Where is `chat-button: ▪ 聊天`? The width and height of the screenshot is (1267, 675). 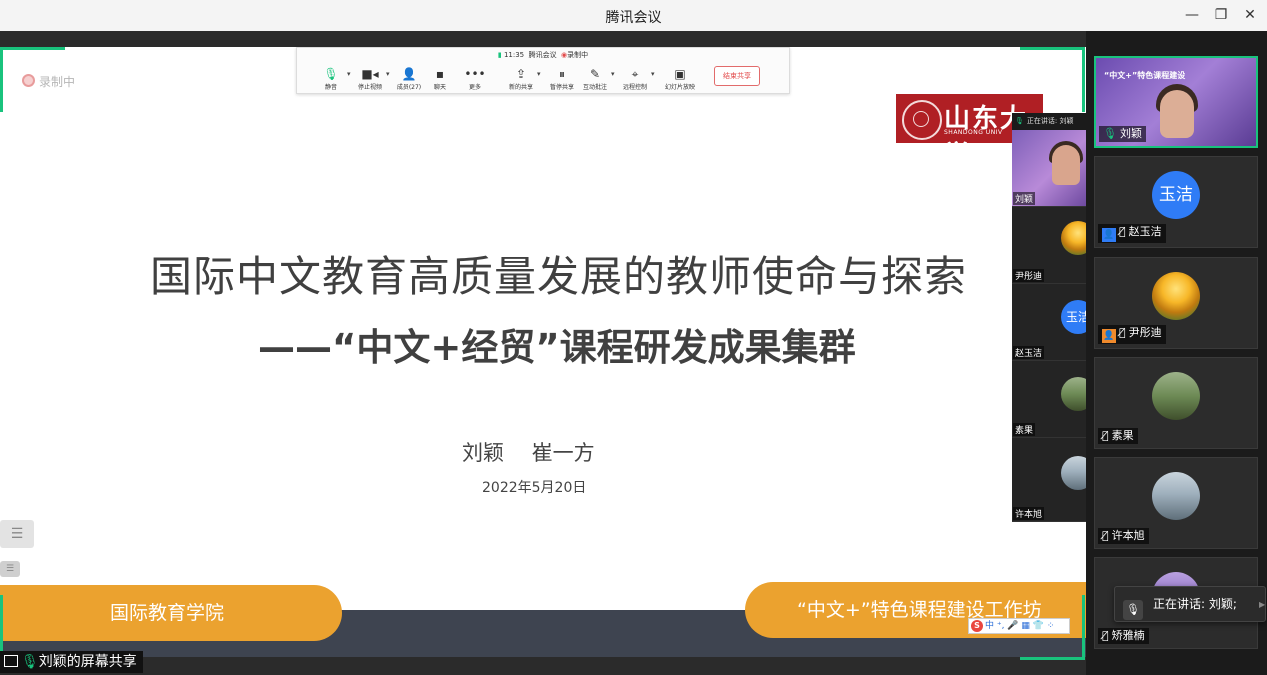
chat-button: ▪ 聊天 is located at coordinates (440, 79).